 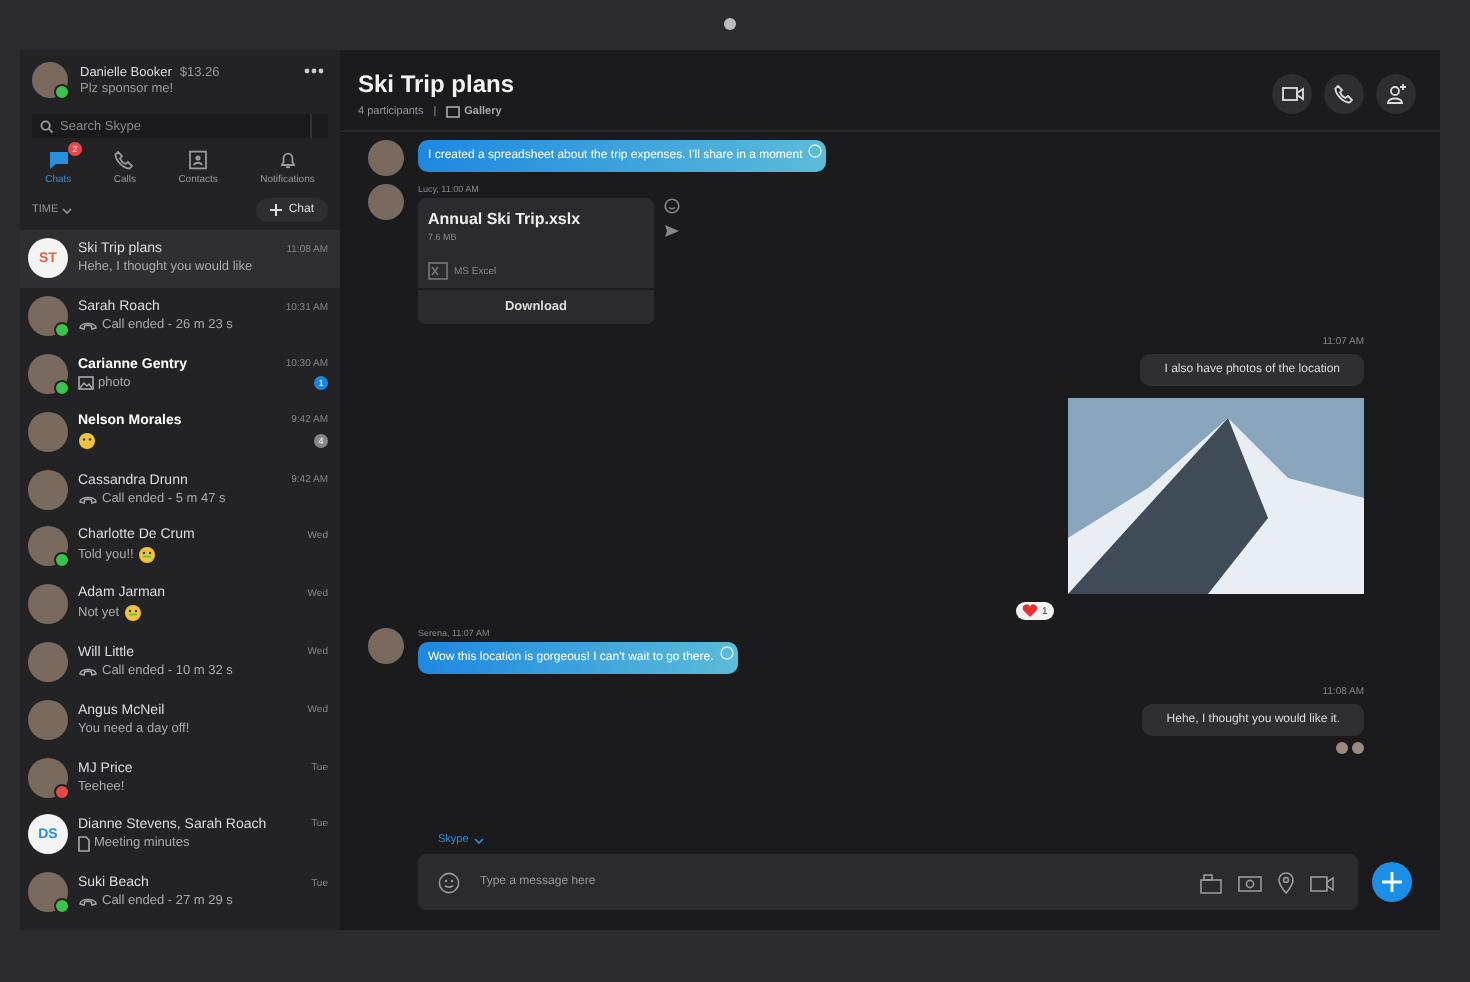 I want to click on video-message-icon, so click(x=1322, y=883).